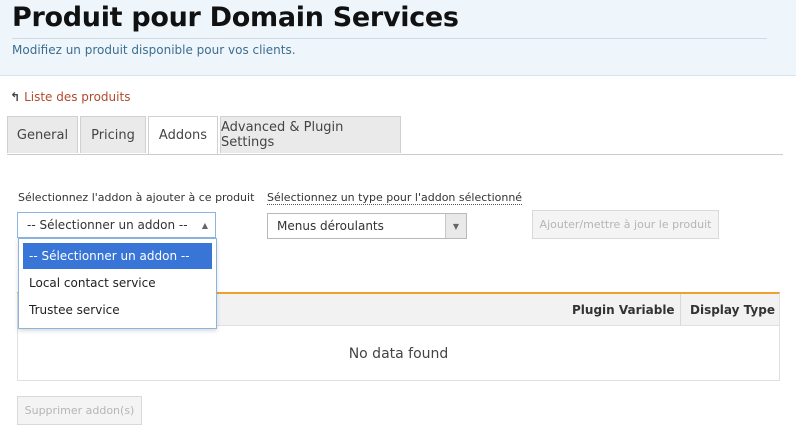 This screenshot has width=796, height=432. I want to click on return-arrow-icon: ↰, so click(15, 97).